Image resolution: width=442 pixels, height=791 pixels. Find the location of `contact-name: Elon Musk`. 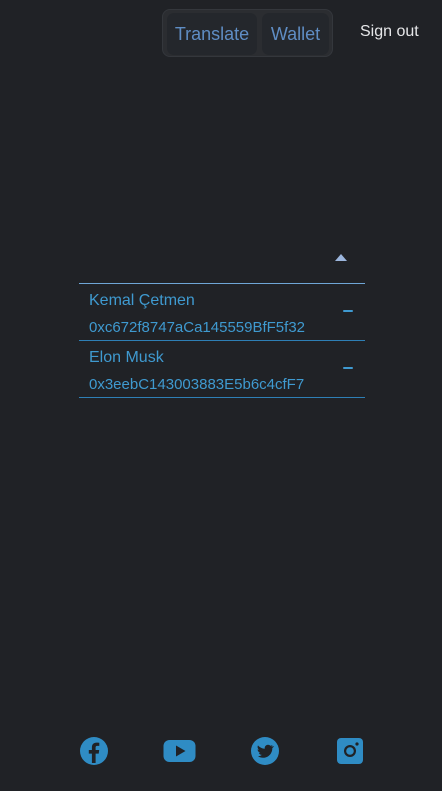

contact-name: Elon Musk is located at coordinates (126, 357).